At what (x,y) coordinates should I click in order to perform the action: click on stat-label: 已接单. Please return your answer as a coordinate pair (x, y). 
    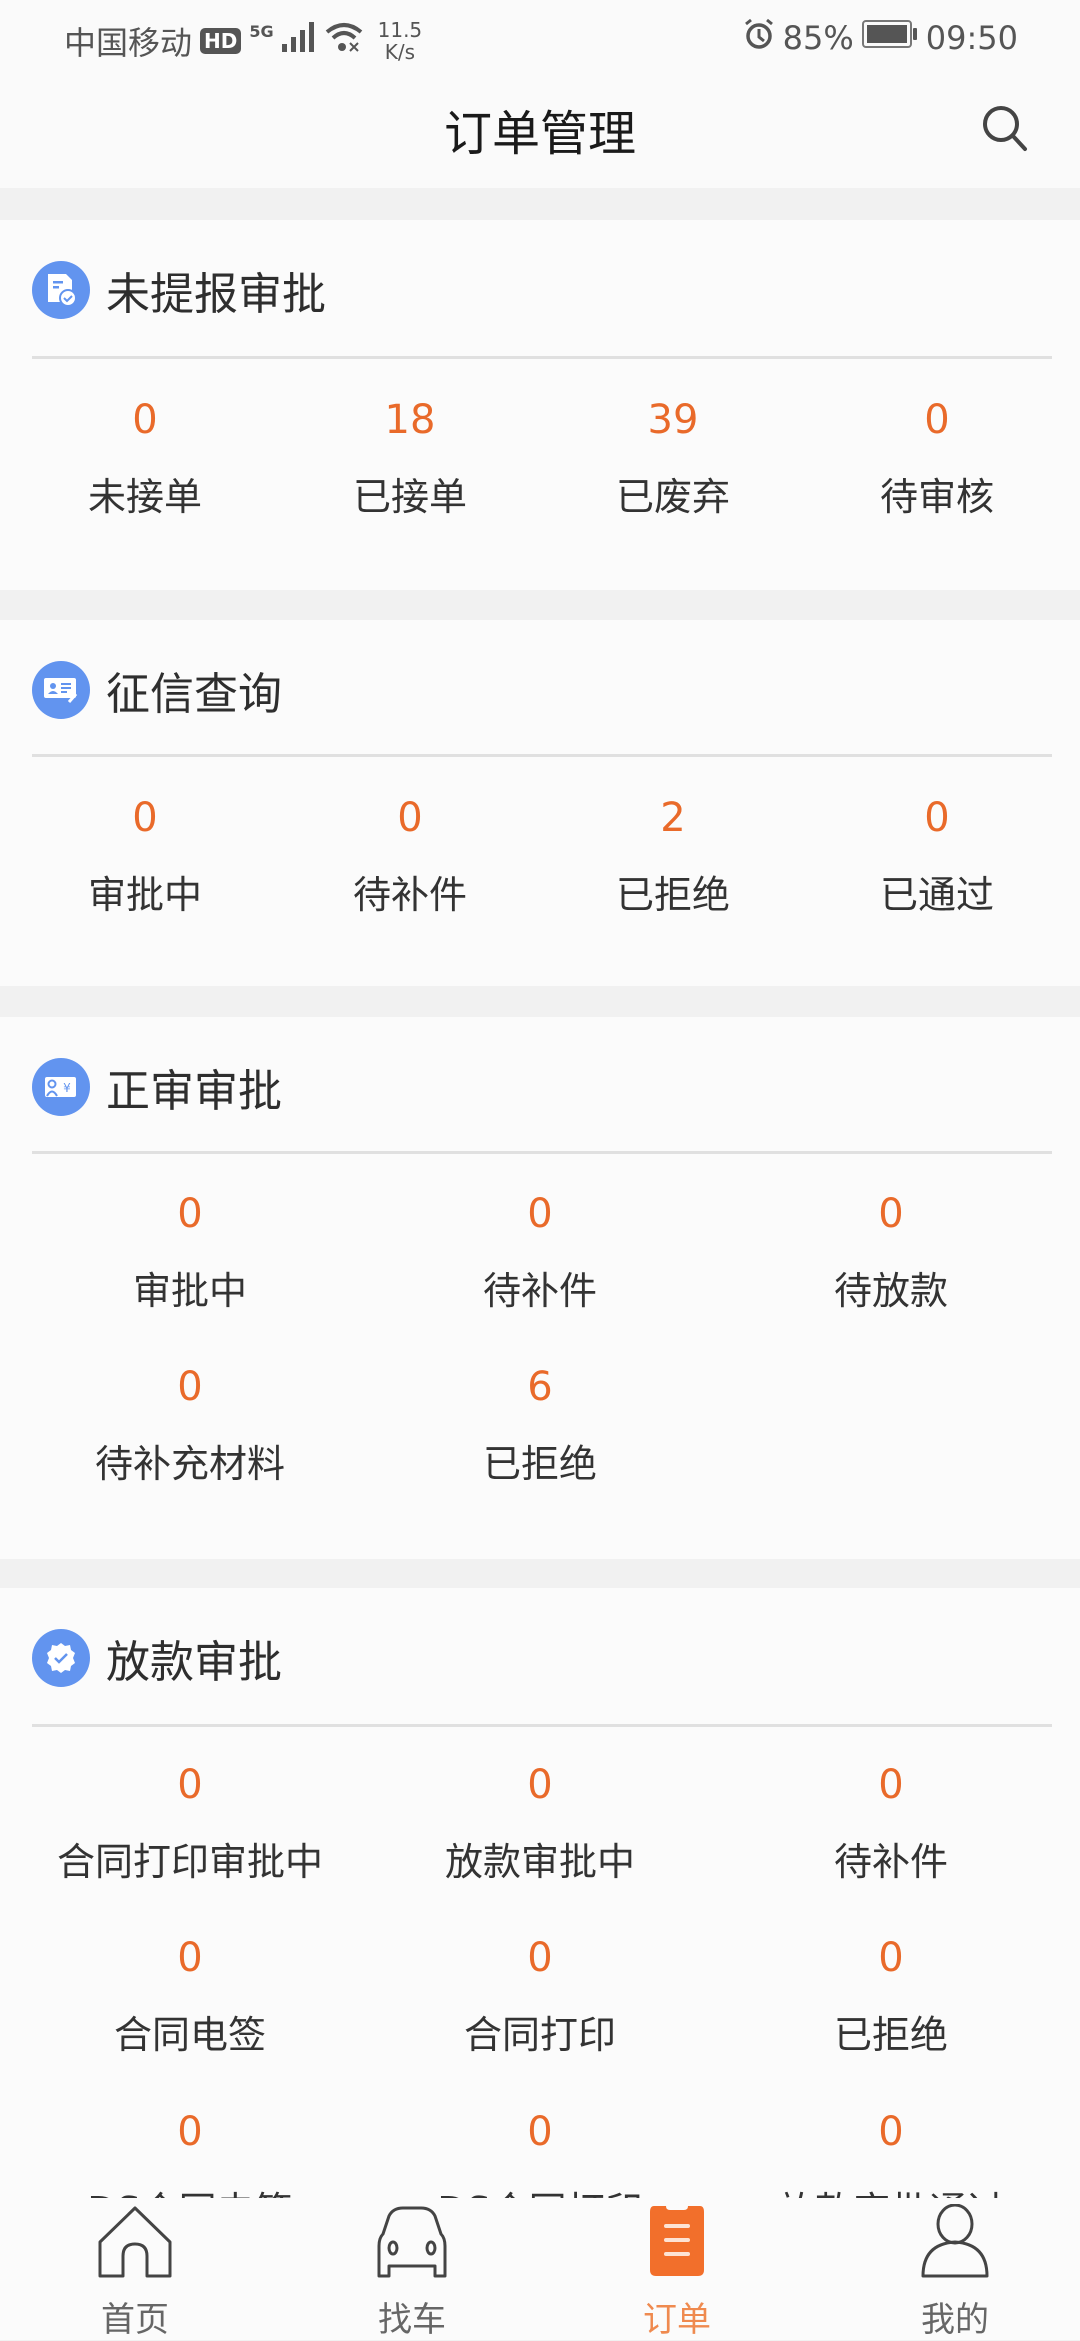
    Looking at the image, I should click on (410, 497).